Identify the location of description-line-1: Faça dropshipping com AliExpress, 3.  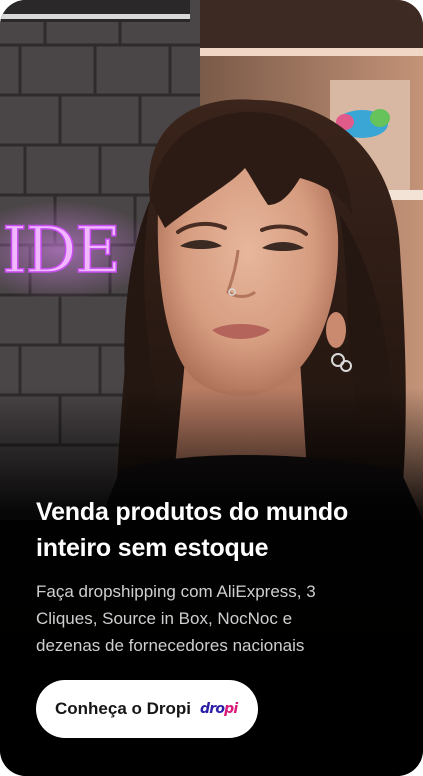
(176, 591).